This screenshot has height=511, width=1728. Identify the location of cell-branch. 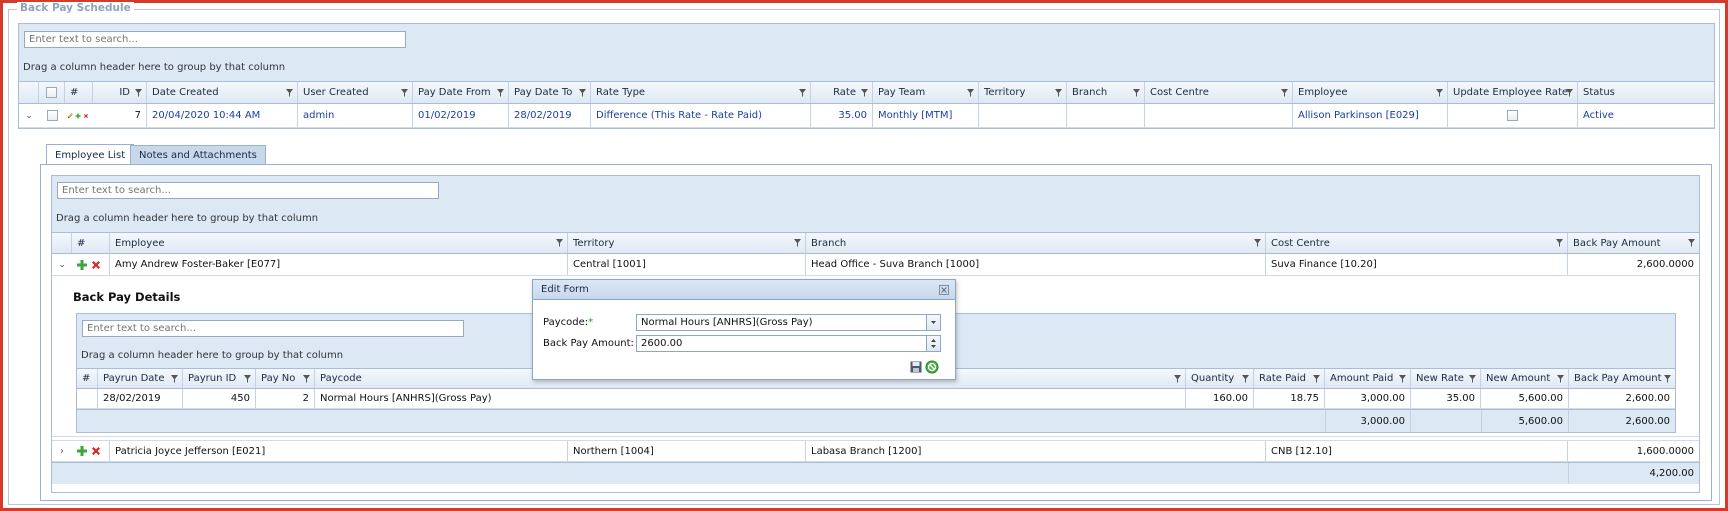
(1106, 115).